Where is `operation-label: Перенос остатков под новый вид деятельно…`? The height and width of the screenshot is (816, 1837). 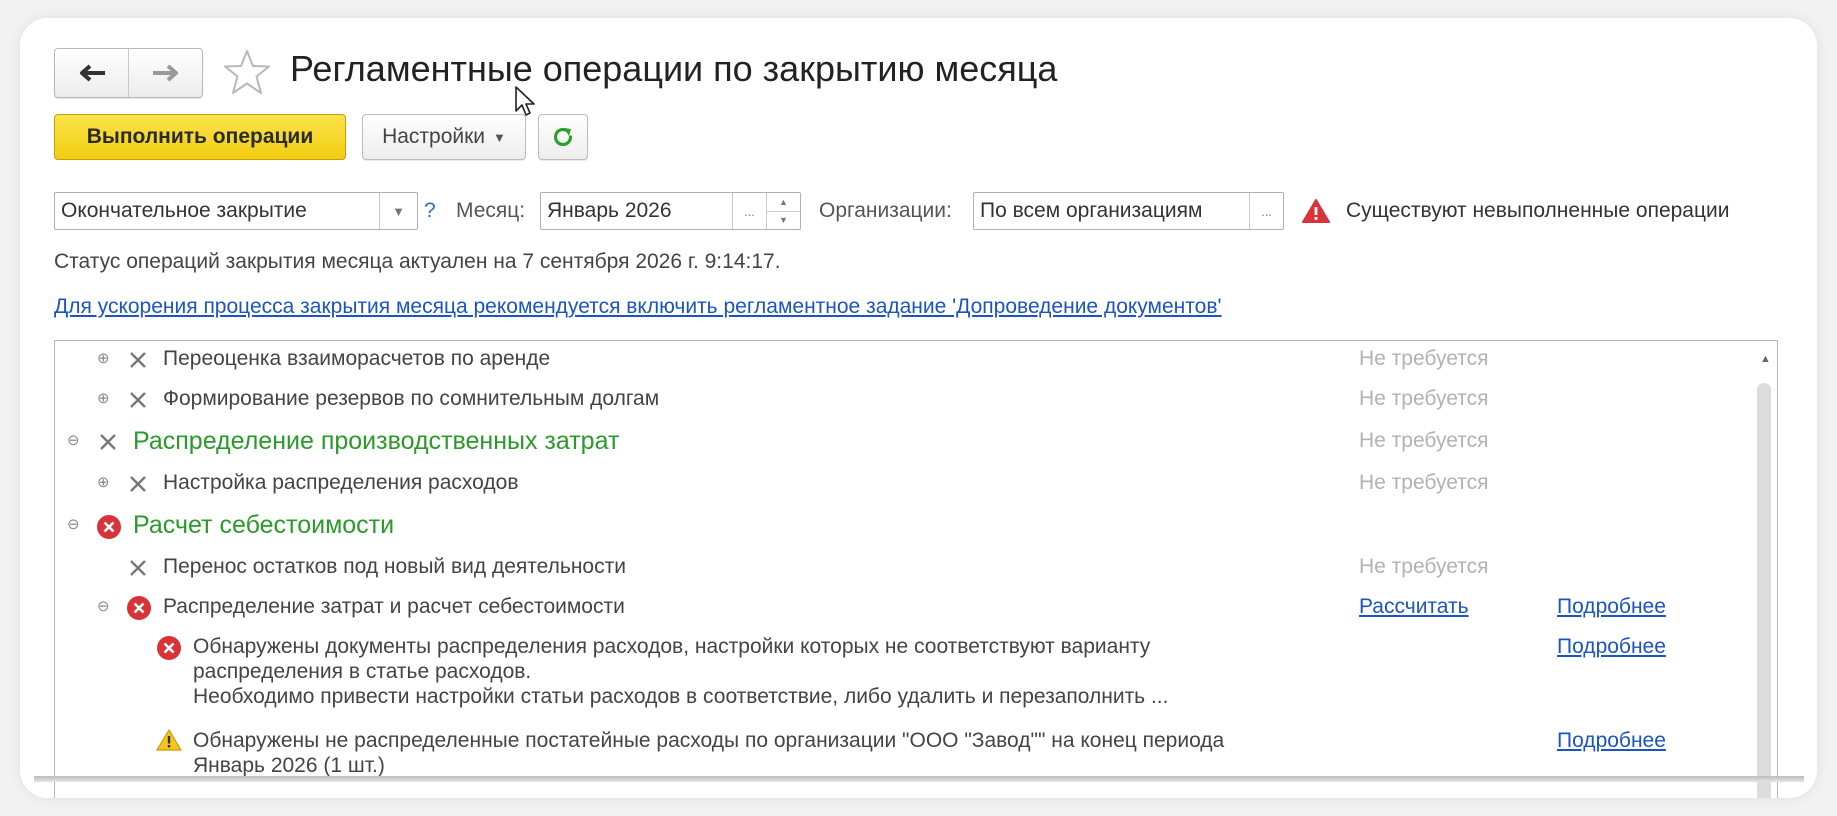
operation-label: Перенос остатков под новый вид деятельно… is located at coordinates (394, 566).